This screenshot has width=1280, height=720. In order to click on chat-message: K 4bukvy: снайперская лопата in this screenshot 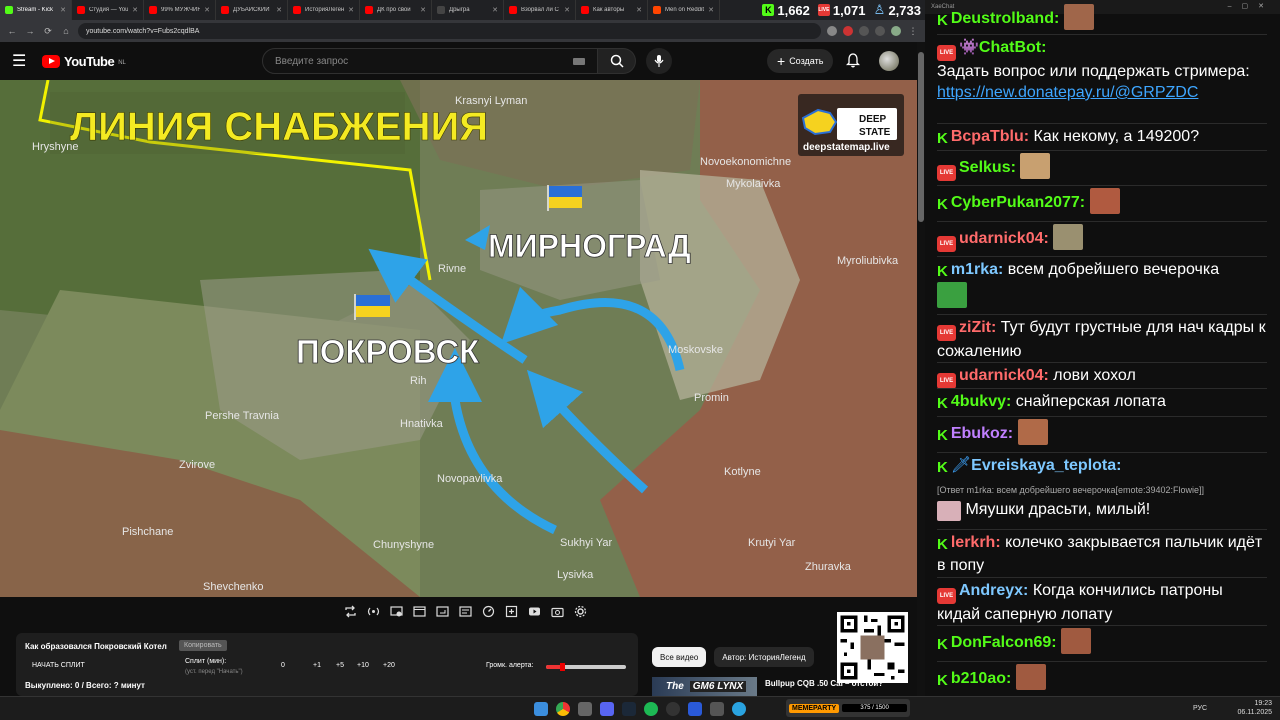, I will do `click(1102, 401)`.